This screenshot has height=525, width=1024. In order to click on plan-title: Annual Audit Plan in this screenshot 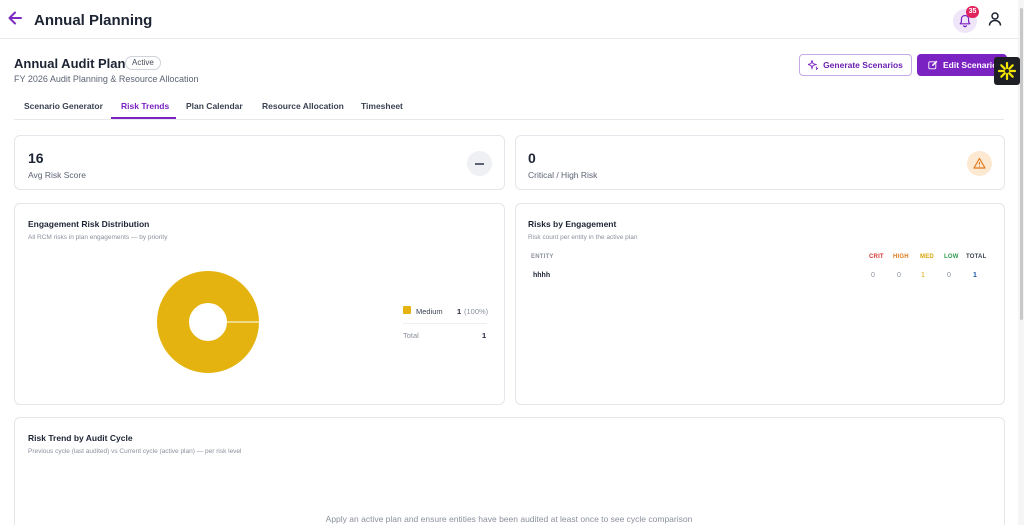, I will do `click(70, 63)`.